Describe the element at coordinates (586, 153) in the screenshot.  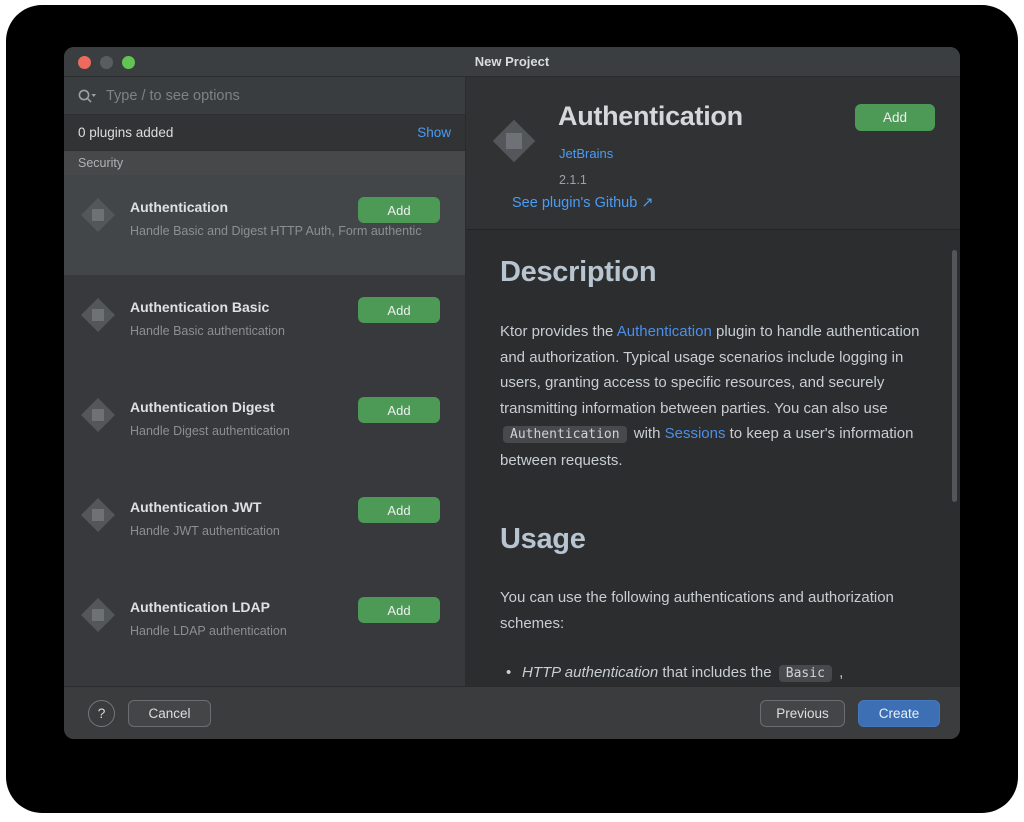
I see `vendor-link: JetBrains` at that location.